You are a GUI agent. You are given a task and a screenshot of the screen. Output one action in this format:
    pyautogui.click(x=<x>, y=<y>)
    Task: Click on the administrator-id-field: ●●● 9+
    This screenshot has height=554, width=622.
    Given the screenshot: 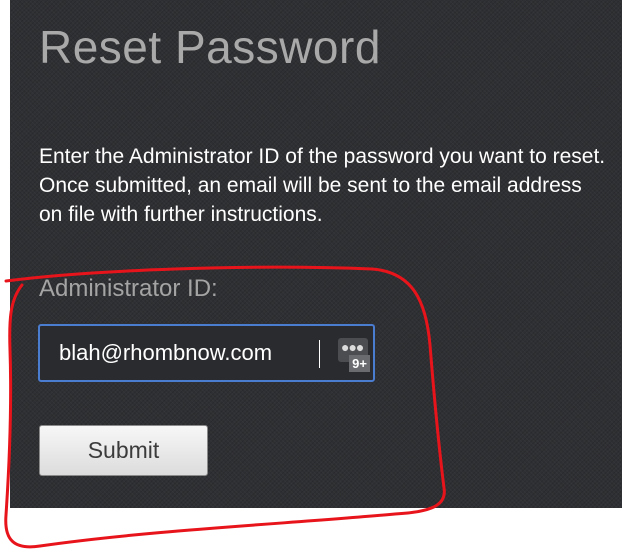 What is the action you would take?
    pyautogui.click(x=206, y=353)
    